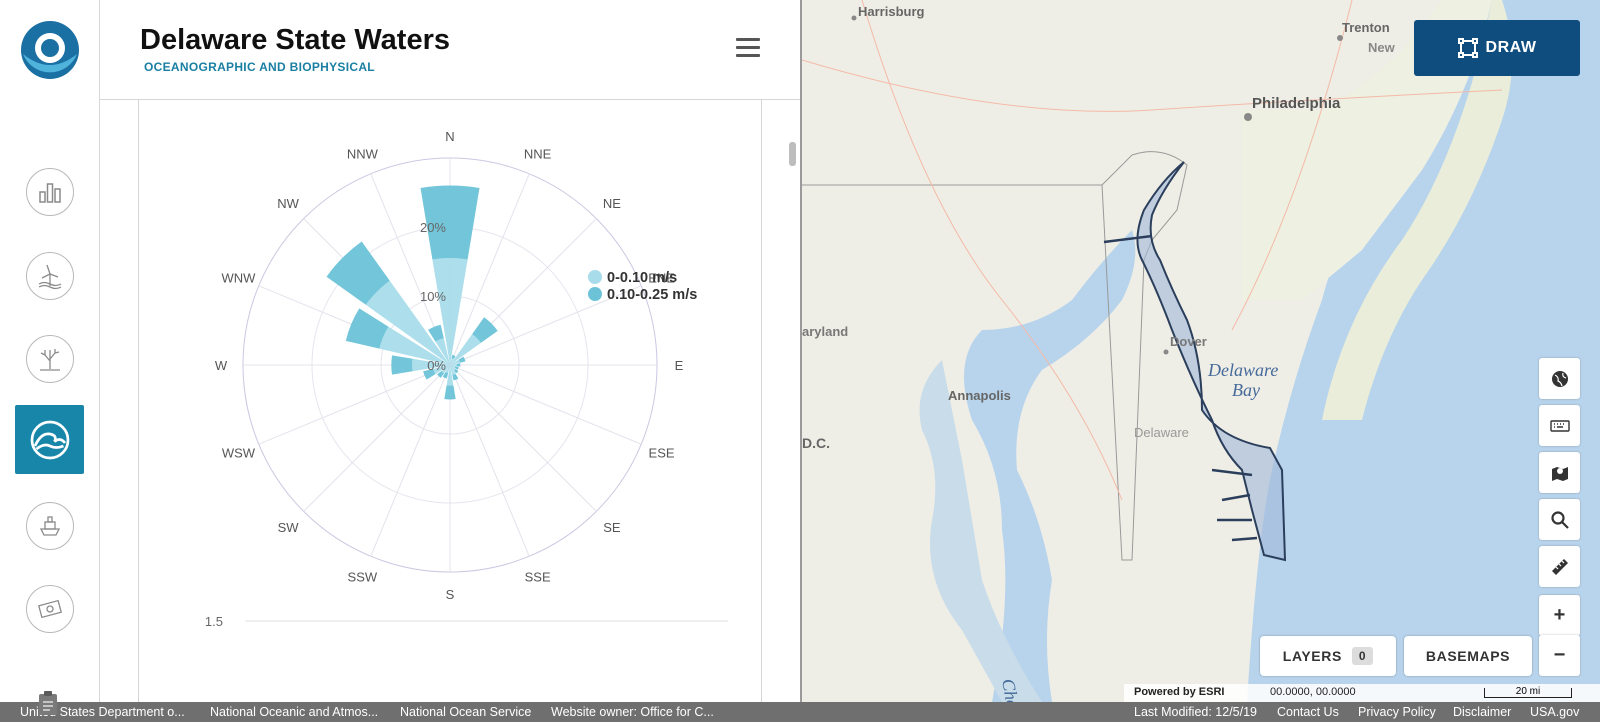 This screenshot has width=1600, height=722. I want to click on map-label-delaware-bay: Delaware, so click(1242, 370).